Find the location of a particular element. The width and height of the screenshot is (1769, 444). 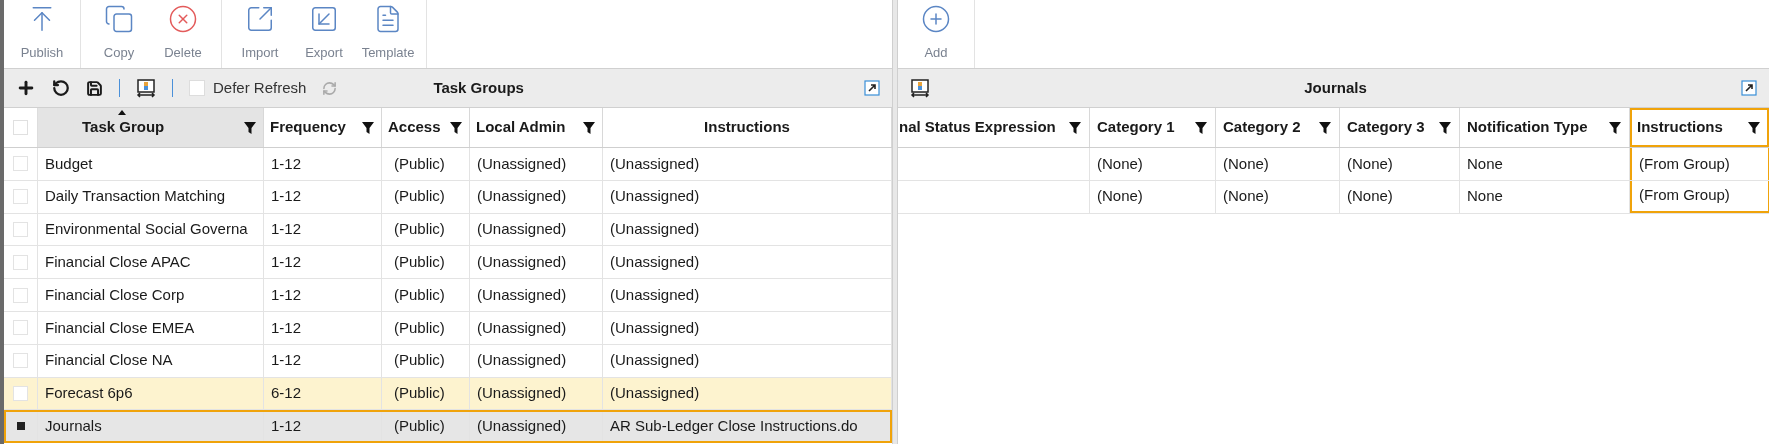

column-header: Frequency is located at coordinates (323, 127).